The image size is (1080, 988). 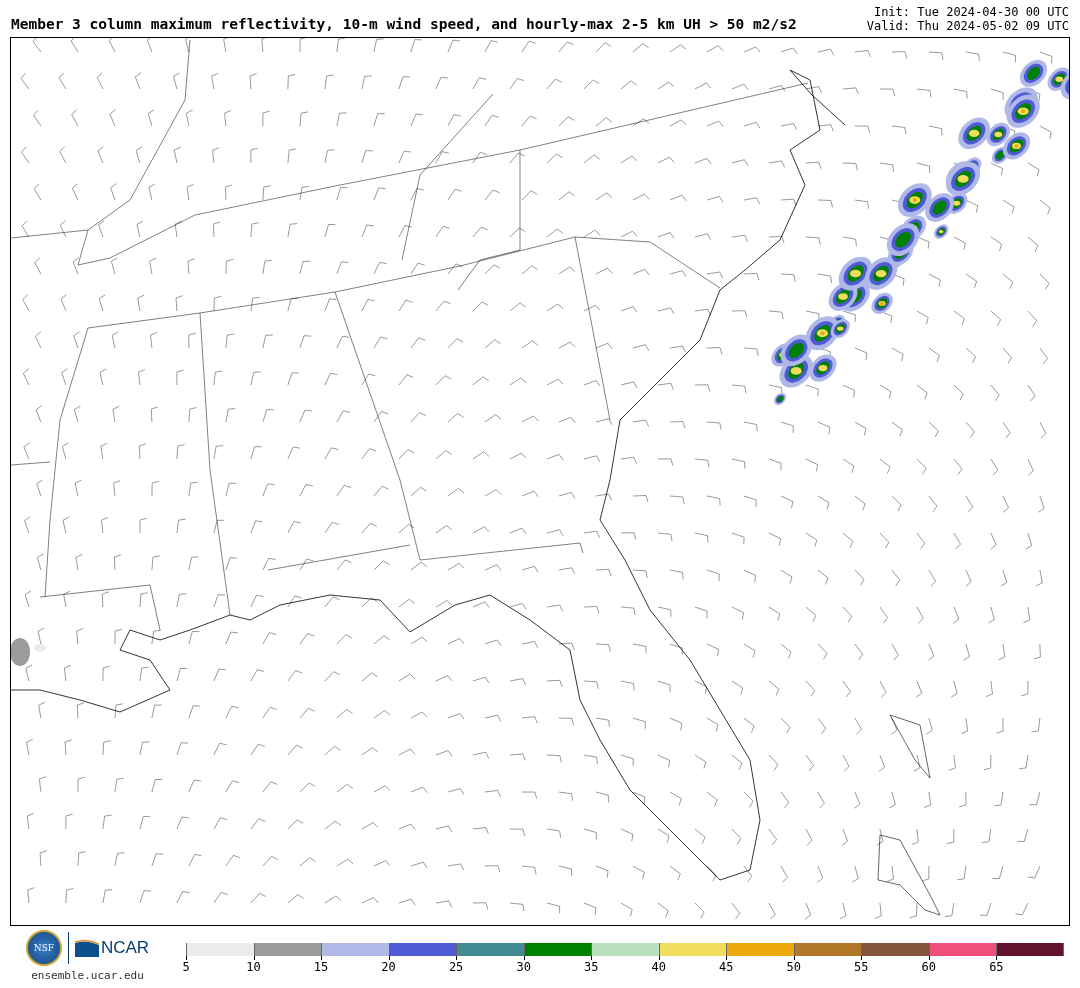 What do you see at coordinates (388, 967) in the screenshot?
I see `tick-label: 20` at bounding box center [388, 967].